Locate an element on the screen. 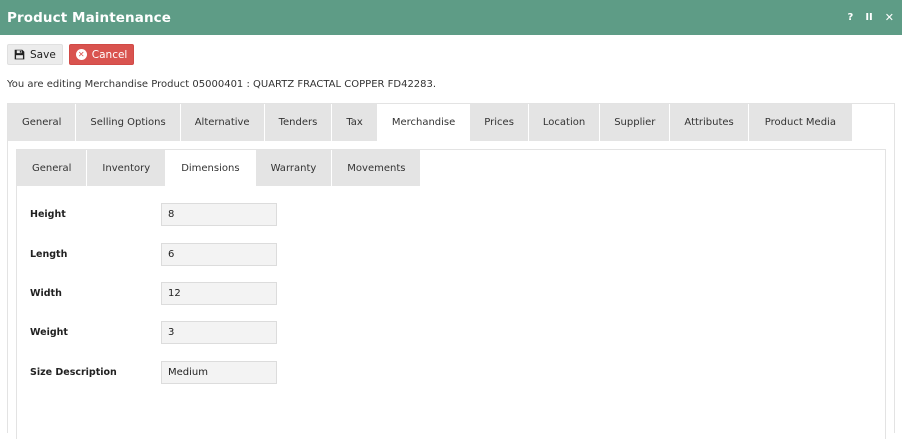  form-row-length: Length is located at coordinates (153, 254).